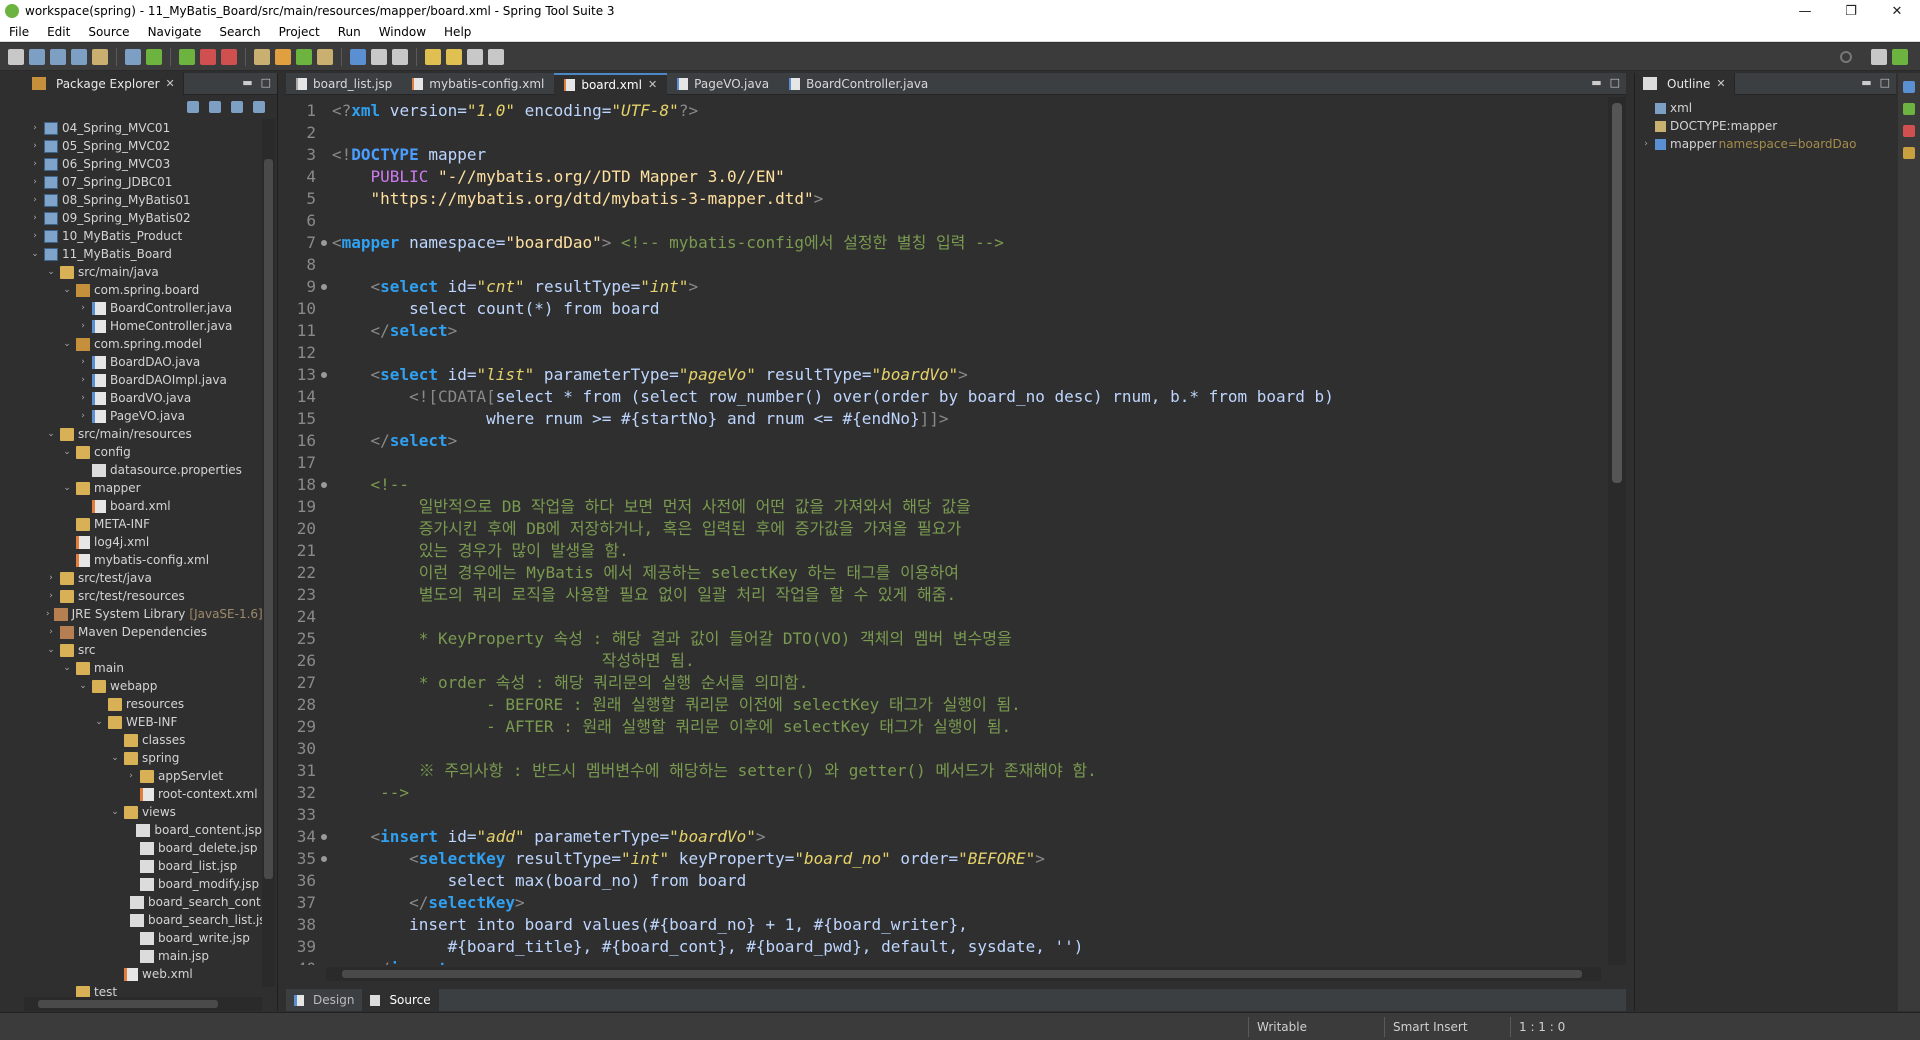  Describe the element at coordinates (475, 56) in the screenshot. I see `toolbar-action-24-icon` at that location.